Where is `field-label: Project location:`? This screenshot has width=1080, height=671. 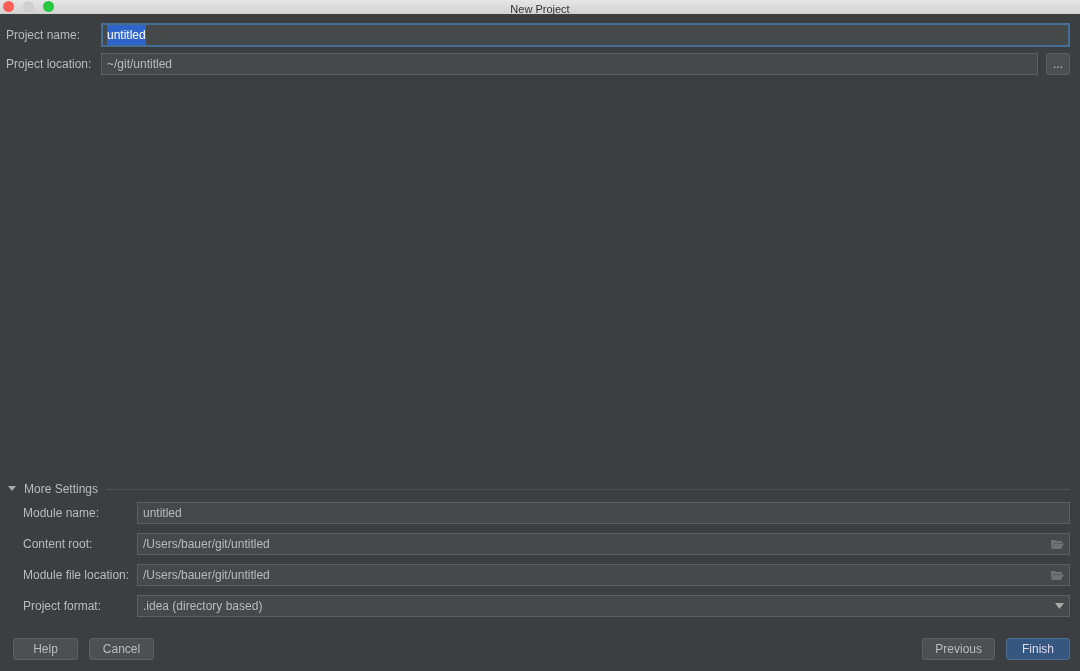
field-label: Project location: is located at coordinates (49, 64).